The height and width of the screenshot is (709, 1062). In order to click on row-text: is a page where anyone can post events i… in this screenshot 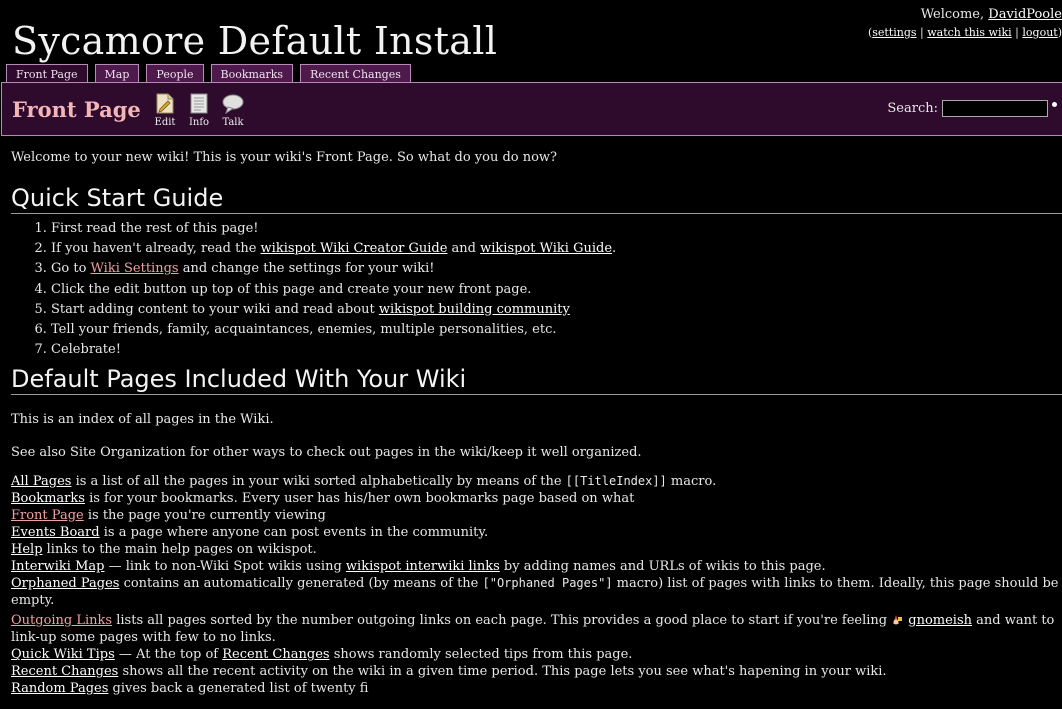, I will do `click(294, 533)`.